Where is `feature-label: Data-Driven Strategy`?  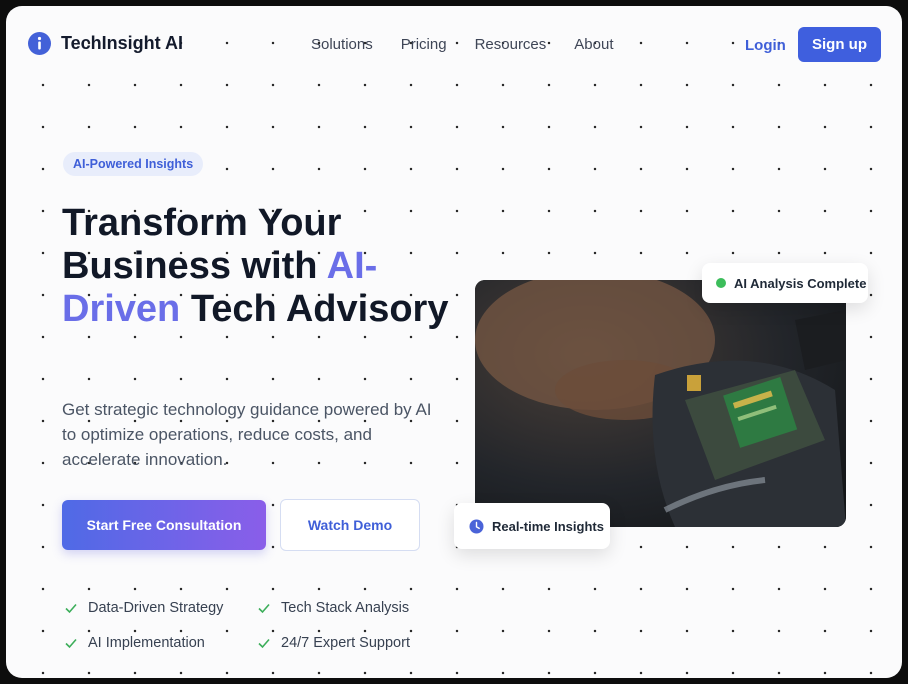 feature-label: Data-Driven Strategy is located at coordinates (156, 608).